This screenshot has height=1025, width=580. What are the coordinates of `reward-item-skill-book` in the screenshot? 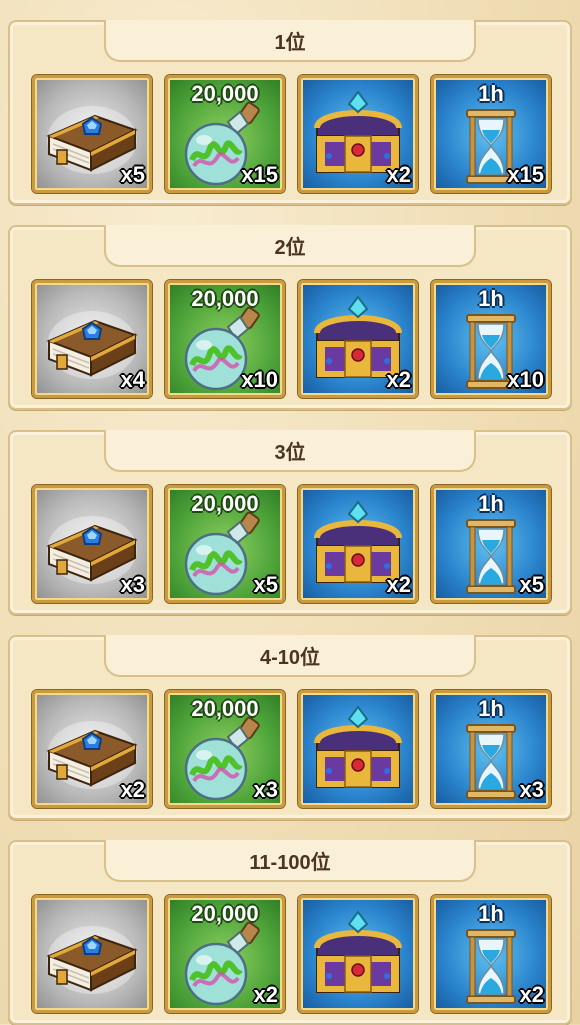 It's located at (92, 954).